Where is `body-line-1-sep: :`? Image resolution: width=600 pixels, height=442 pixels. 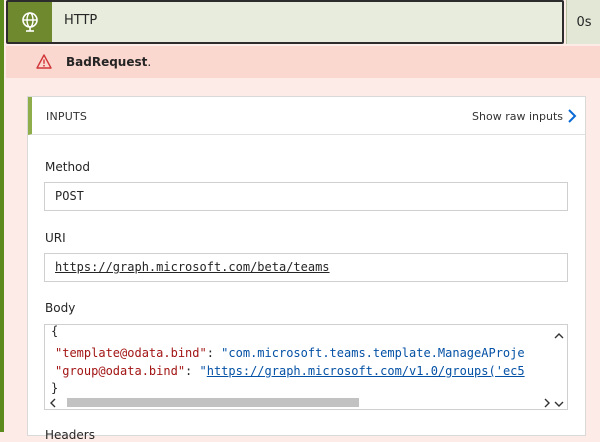 body-line-1-sep: : is located at coordinates (214, 353).